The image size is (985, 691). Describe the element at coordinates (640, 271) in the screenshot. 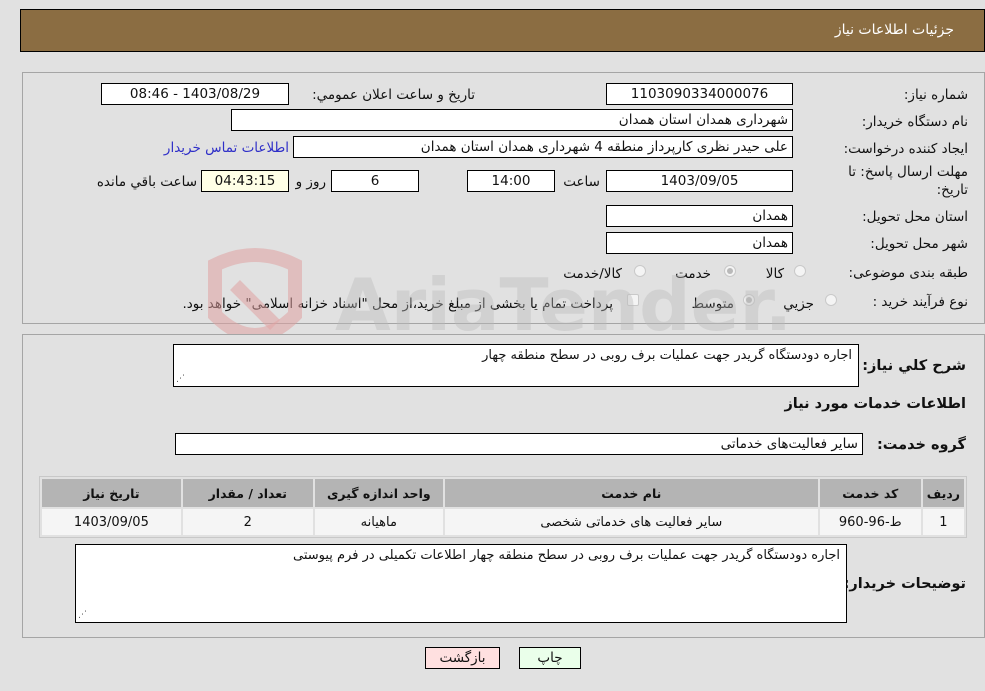

I see `category-radio-goods-service` at that location.